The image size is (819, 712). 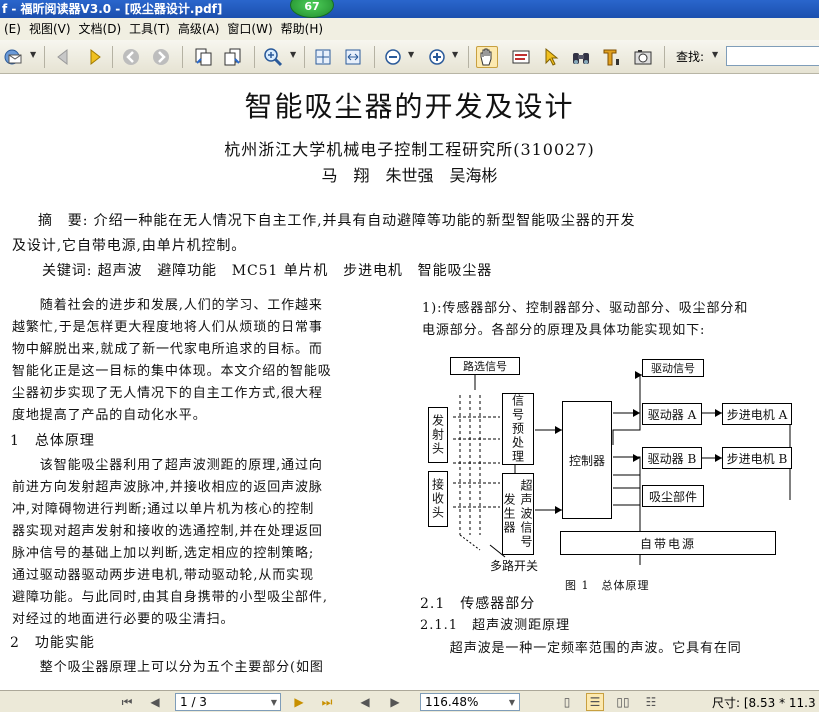 I want to click on menu-bar: (E) 视图(V) 文档(D) 工具(T) 高级(A) 窗口(W) 帮助(H), so click(x=409, y=29).